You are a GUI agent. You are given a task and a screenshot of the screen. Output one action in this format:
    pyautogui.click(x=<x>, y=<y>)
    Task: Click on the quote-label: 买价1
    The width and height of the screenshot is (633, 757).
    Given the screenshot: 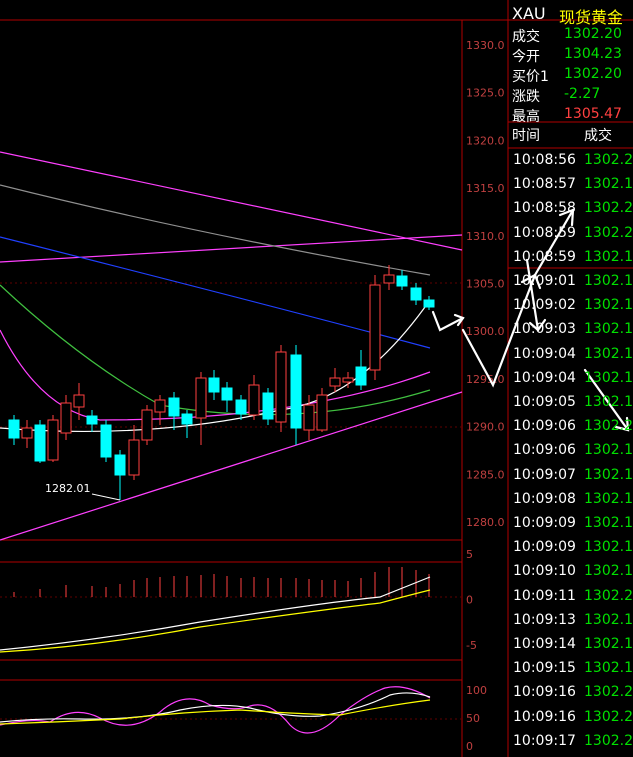 What is the action you would take?
    pyautogui.click(x=530, y=77)
    